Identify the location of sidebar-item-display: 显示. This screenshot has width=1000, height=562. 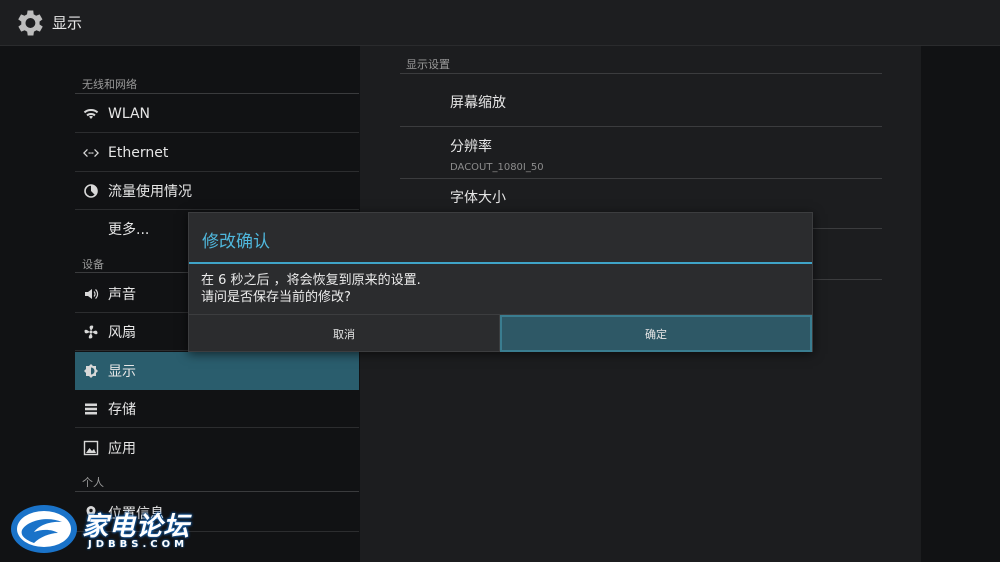
(217, 371).